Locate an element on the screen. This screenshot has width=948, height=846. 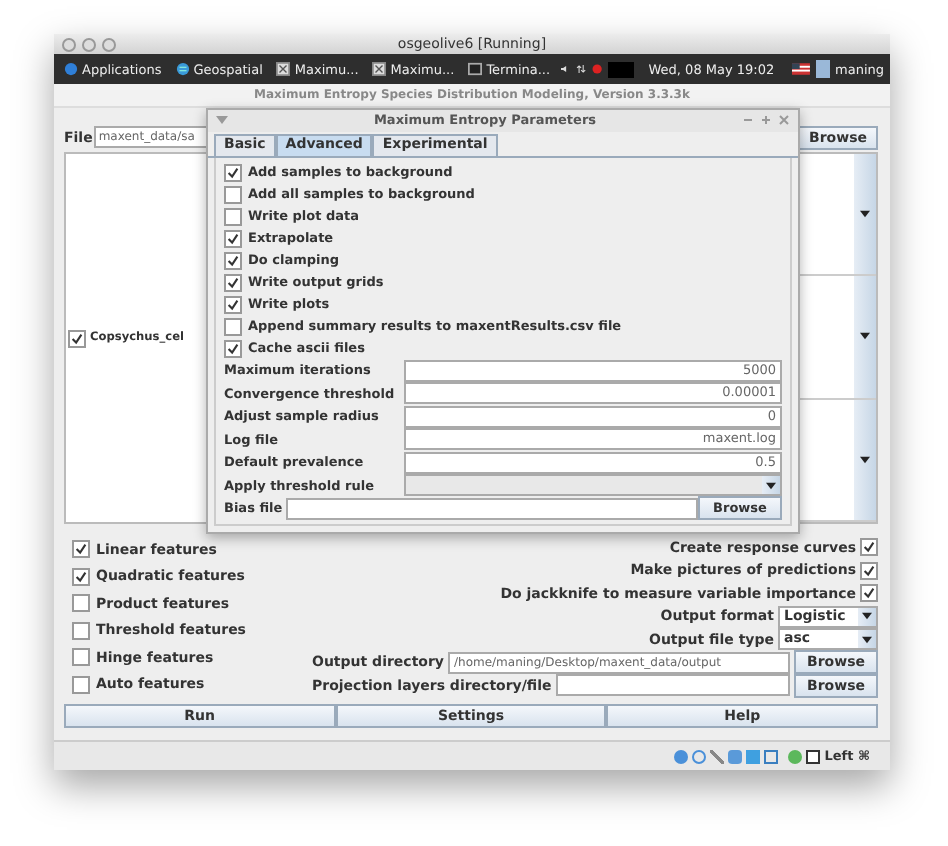
flag-icon is located at coordinates (801, 69).